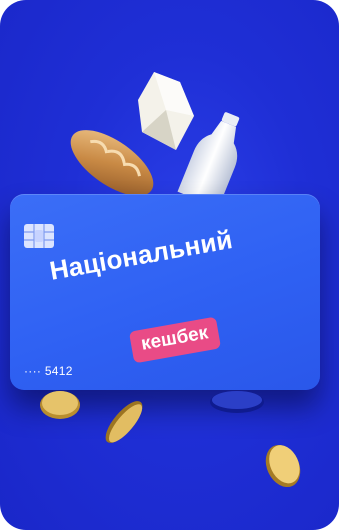 The height and width of the screenshot is (530, 339). Describe the element at coordinates (174, 340) in the screenshot. I see `cashback-badge: кешбек` at that location.